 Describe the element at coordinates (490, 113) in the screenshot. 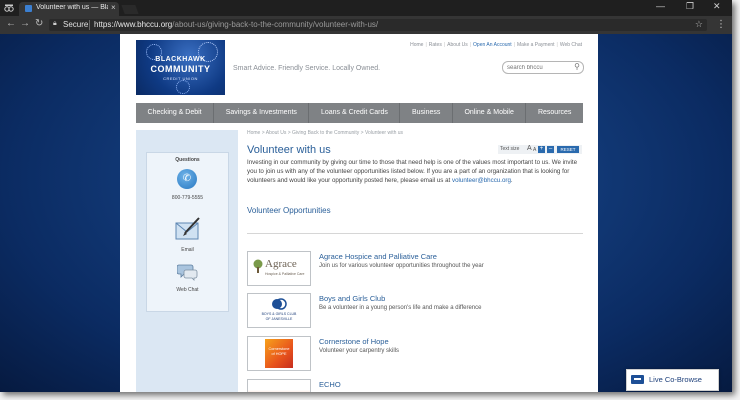

I see `nav-online-mobile: Online & Mobile` at that location.